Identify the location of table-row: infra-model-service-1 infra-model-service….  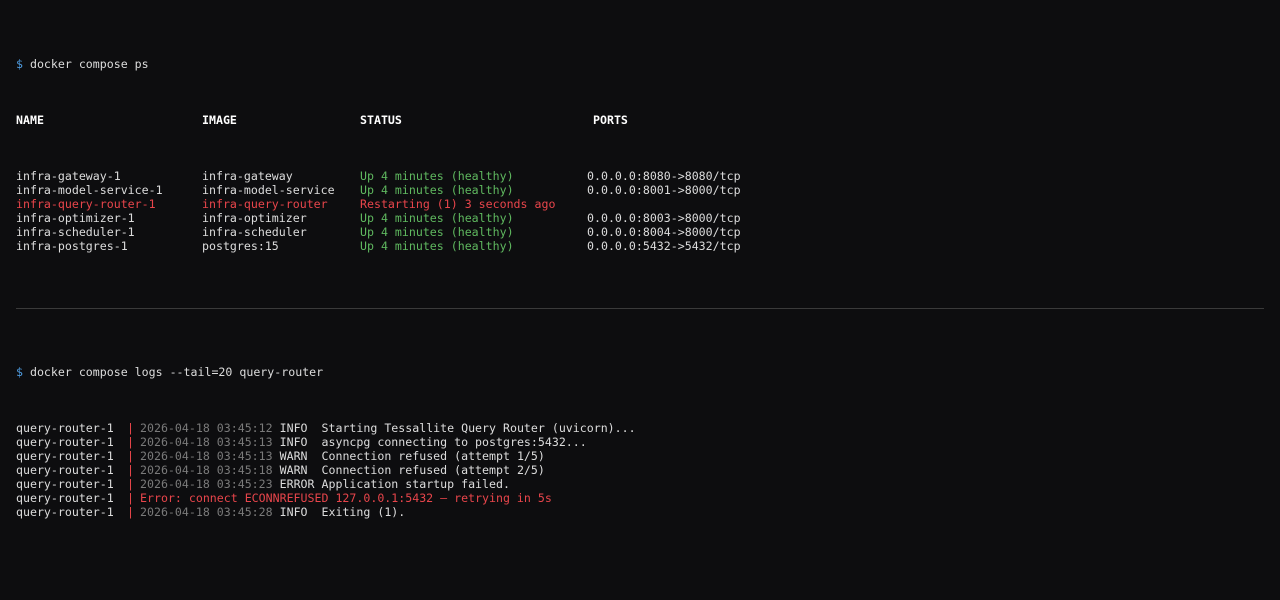
(640, 190).